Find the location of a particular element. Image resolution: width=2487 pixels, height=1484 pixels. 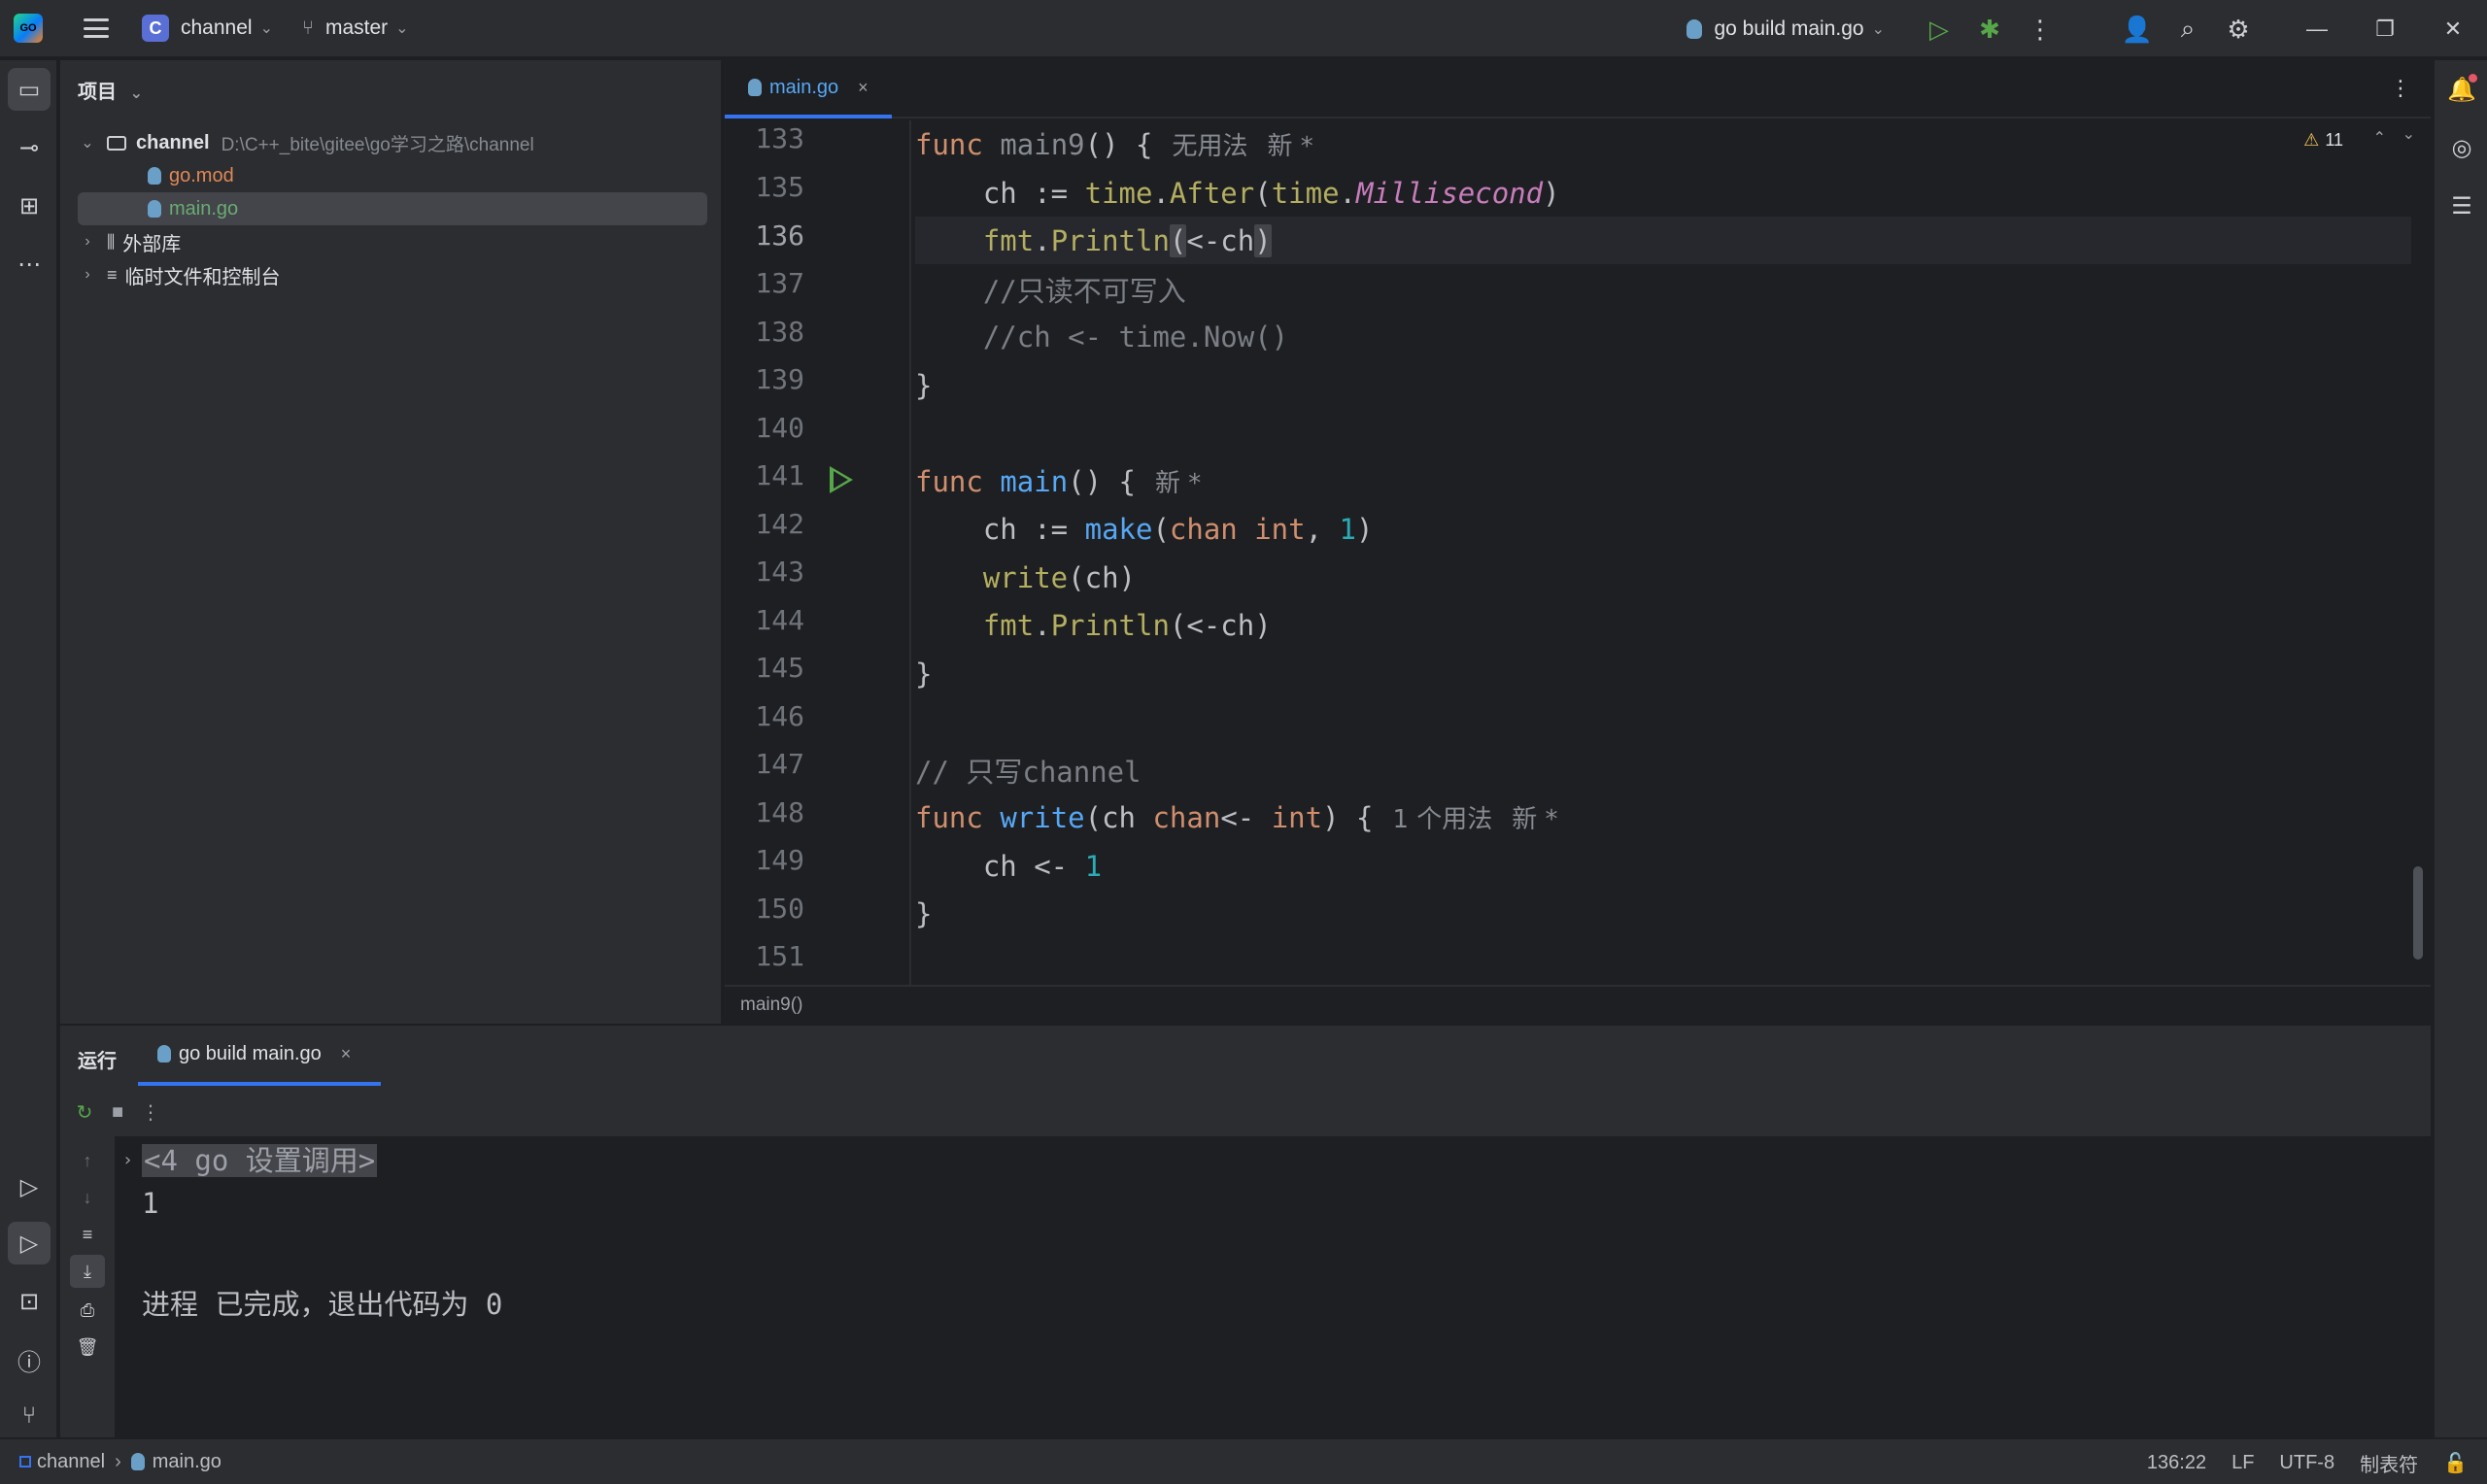

problems-tool-icon: ⓘ is located at coordinates (29, 1359).